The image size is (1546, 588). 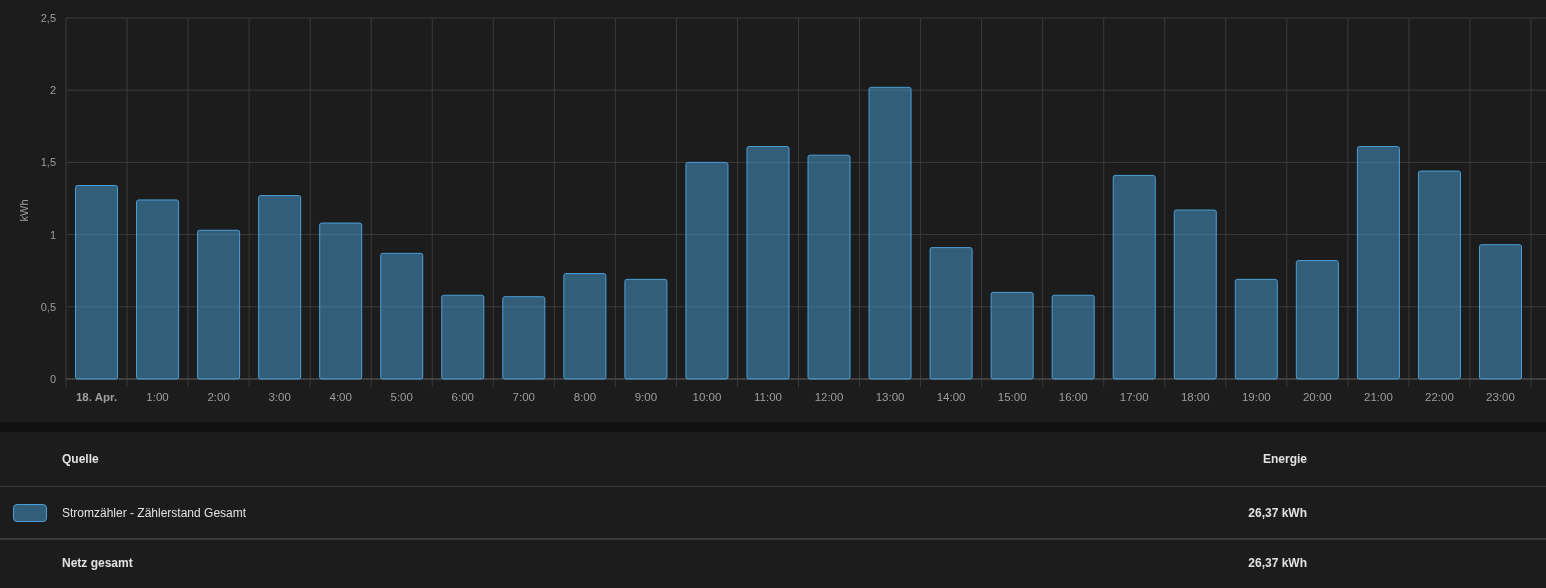 What do you see at coordinates (707, 397) in the screenshot?
I see `x-tick-label: 10:00` at bounding box center [707, 397].